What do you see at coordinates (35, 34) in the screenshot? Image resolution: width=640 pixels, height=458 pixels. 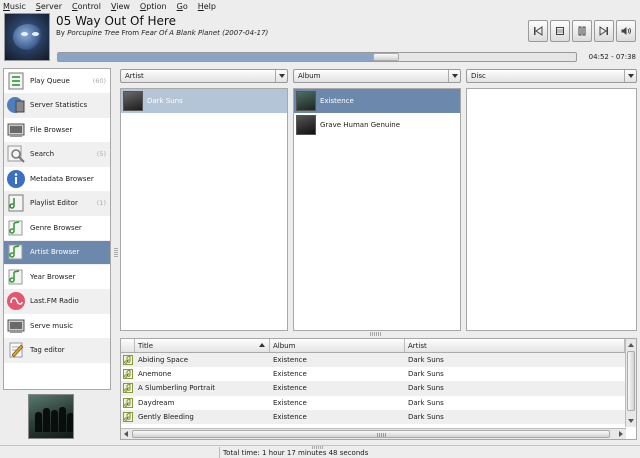 I see `cover-eye-right` at bounding box center [35, 34].